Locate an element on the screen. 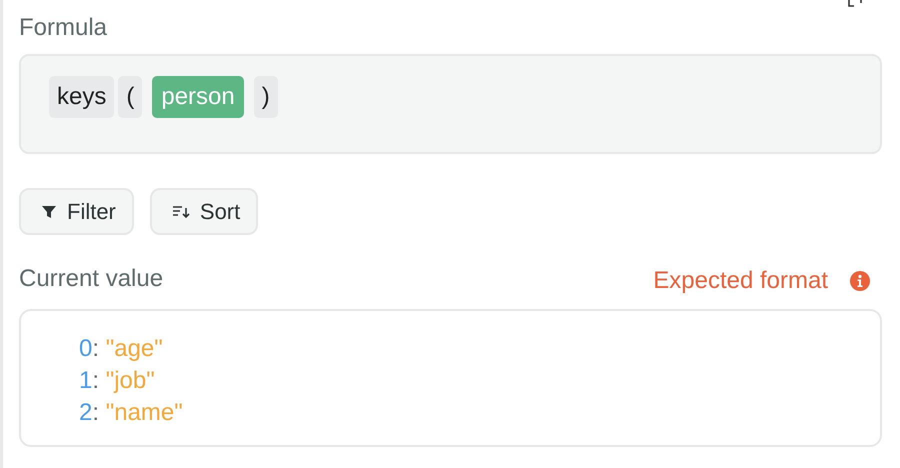 This screenshot has height=468, width=900. filter-button: Filter is located at coordinates (76, 211).